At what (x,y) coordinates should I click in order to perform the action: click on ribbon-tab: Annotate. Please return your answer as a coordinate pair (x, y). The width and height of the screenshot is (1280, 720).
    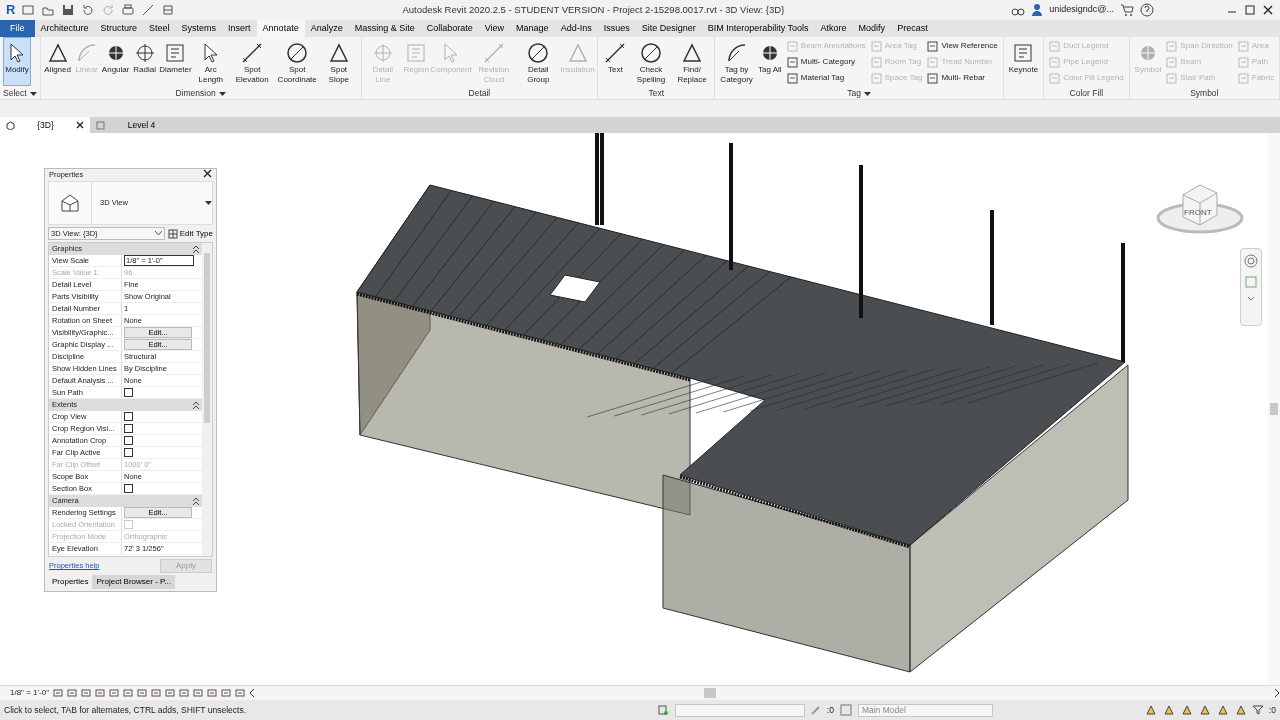
    Looking at the image, I should click on (280, 28).